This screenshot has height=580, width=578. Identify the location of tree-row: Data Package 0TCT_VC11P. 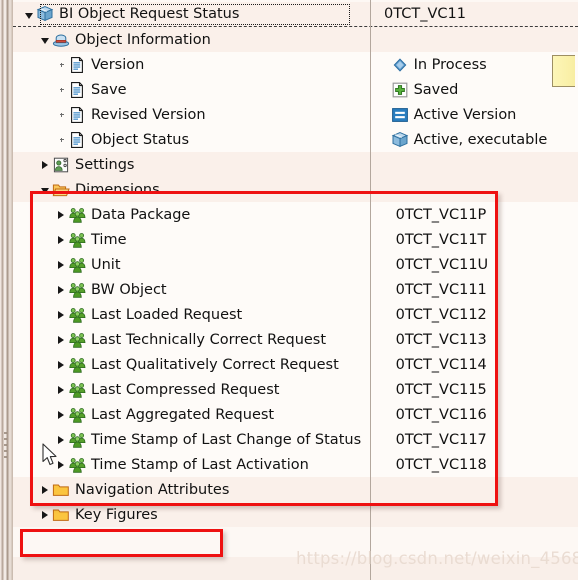
(295, 214).